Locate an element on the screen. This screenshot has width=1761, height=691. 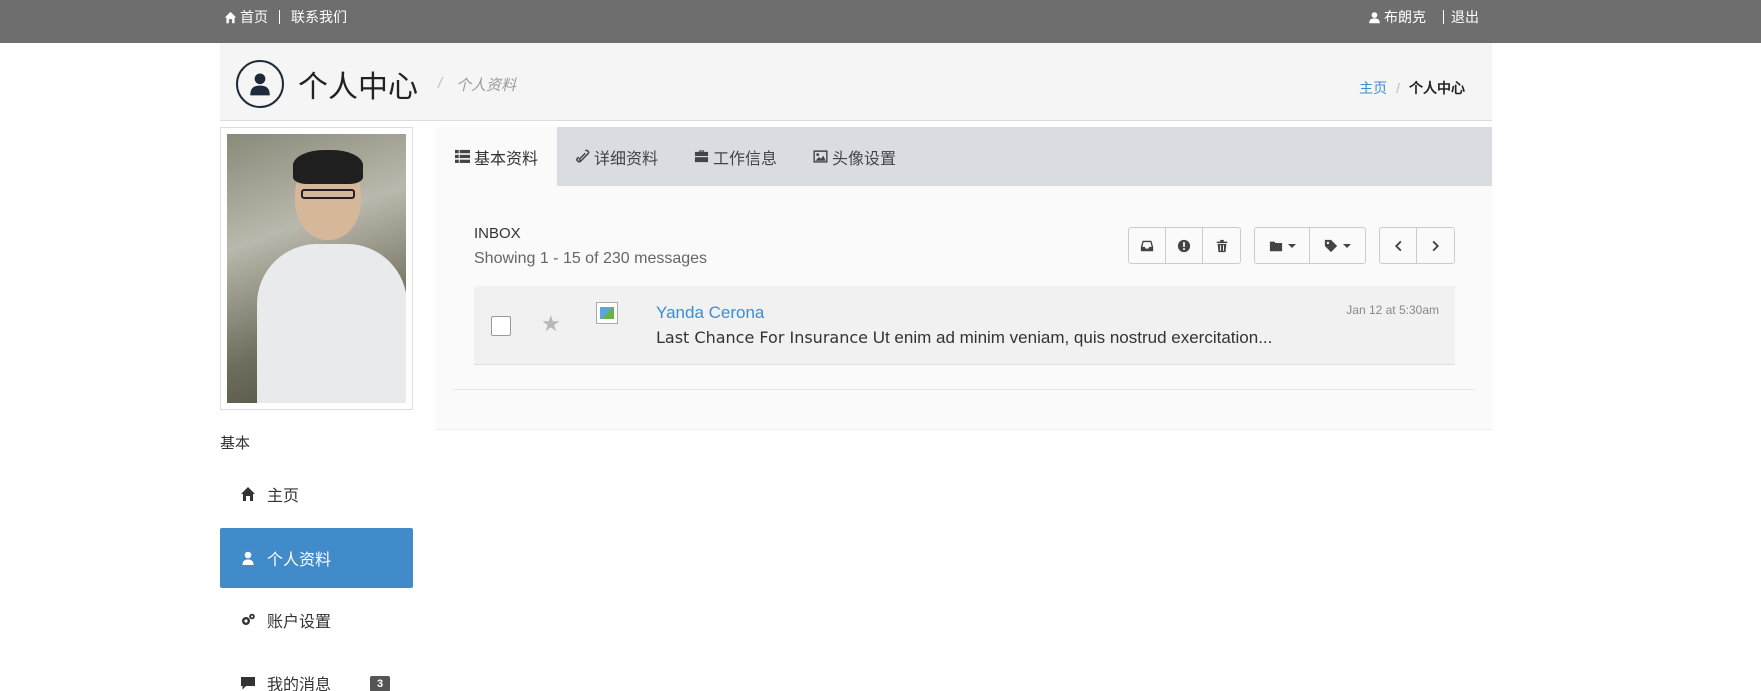
message-select-checkbox is located at coordinates (501, 326).